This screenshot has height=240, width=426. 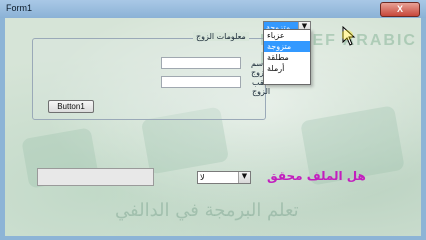 I want to click on title-bar: Form1 X, so click(x=213, y=9).